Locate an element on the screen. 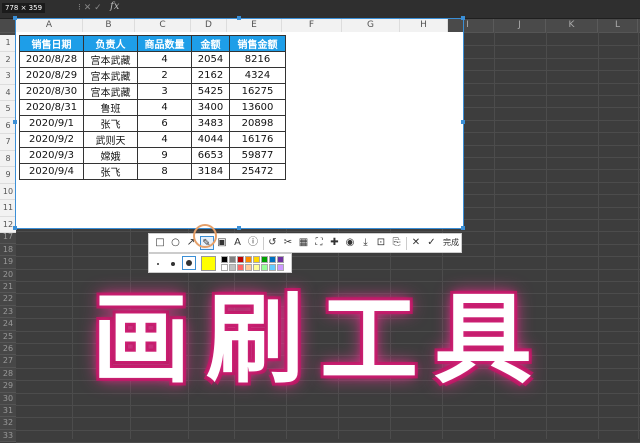  inner-column-header: A is located at coordinates (49, 25).